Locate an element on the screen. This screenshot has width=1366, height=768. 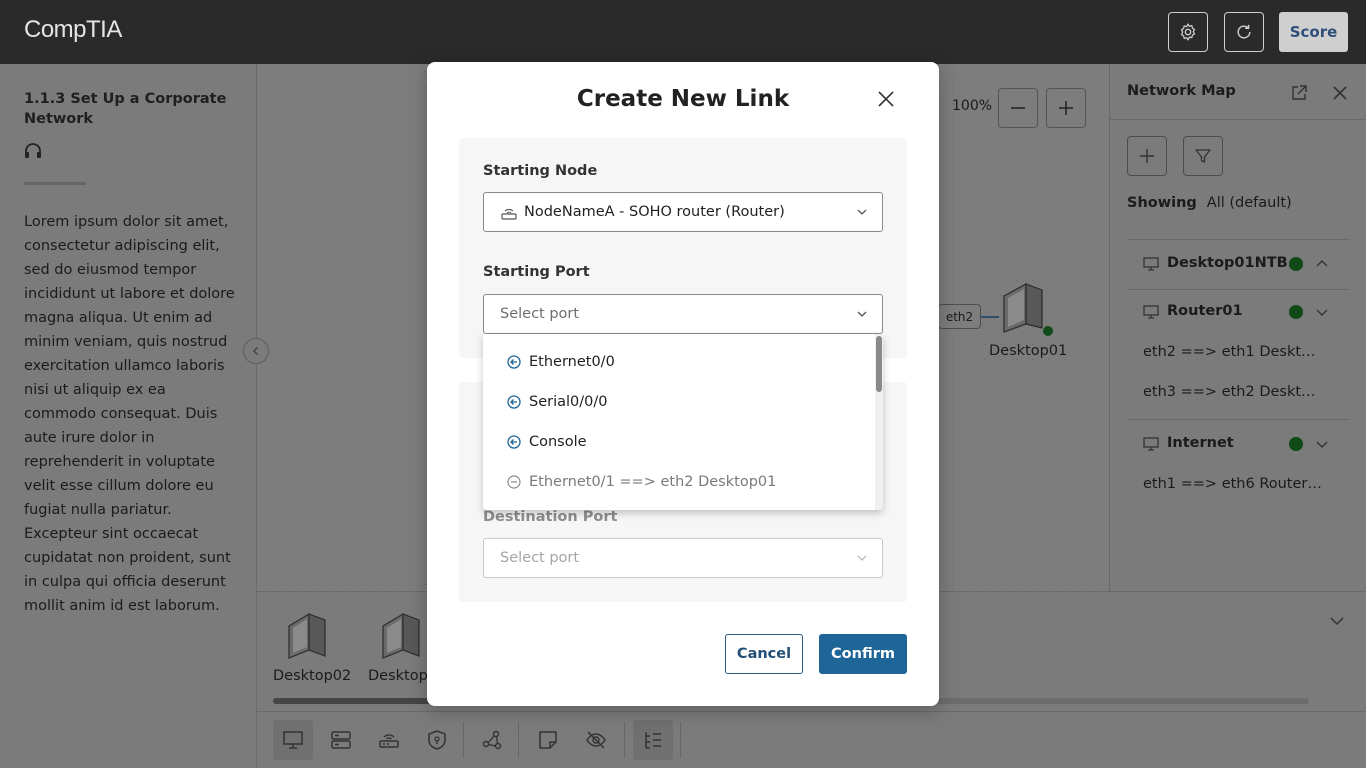
settings-button is located at coordinates (1188, 32).